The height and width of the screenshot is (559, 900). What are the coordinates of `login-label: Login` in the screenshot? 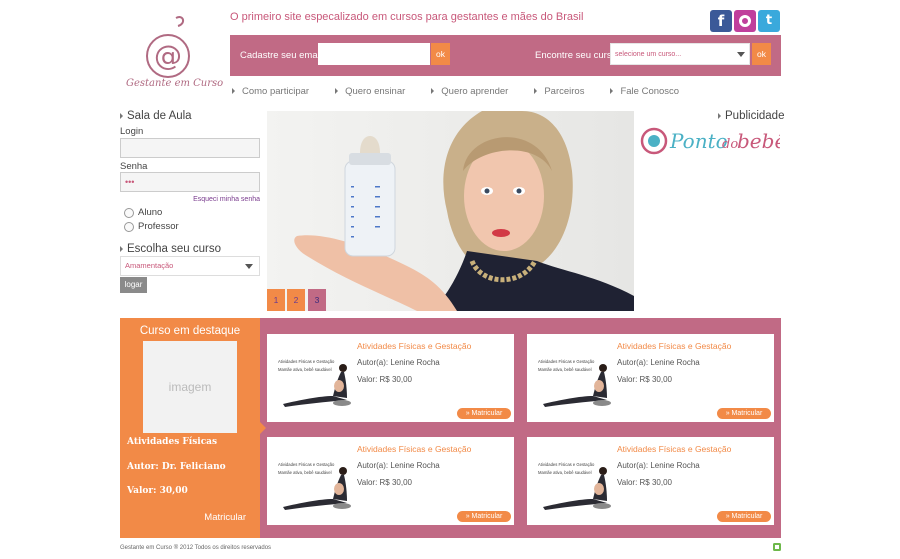 It's located at (132, 131).